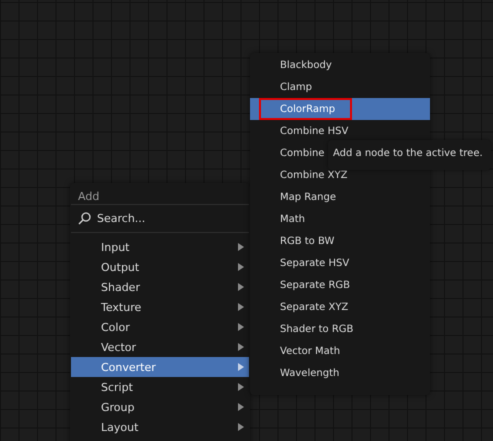  What do you see at coordinates (340, 219) in the screenshot?
I see `menu-item: Math` at bounding box center [340, 219].